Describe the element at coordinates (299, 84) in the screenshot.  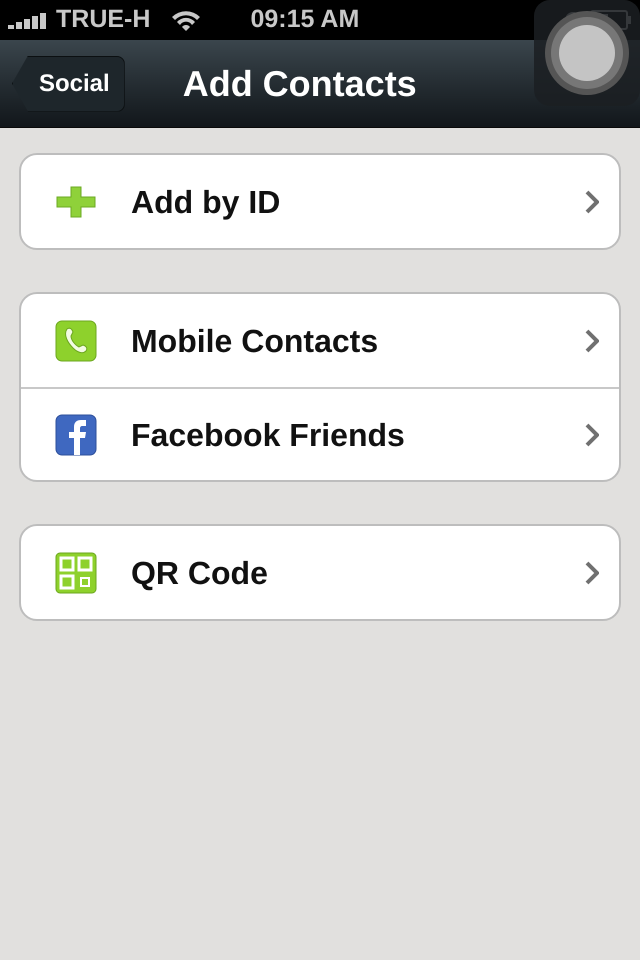
I see `screen-title: Add Contacts` at that location.